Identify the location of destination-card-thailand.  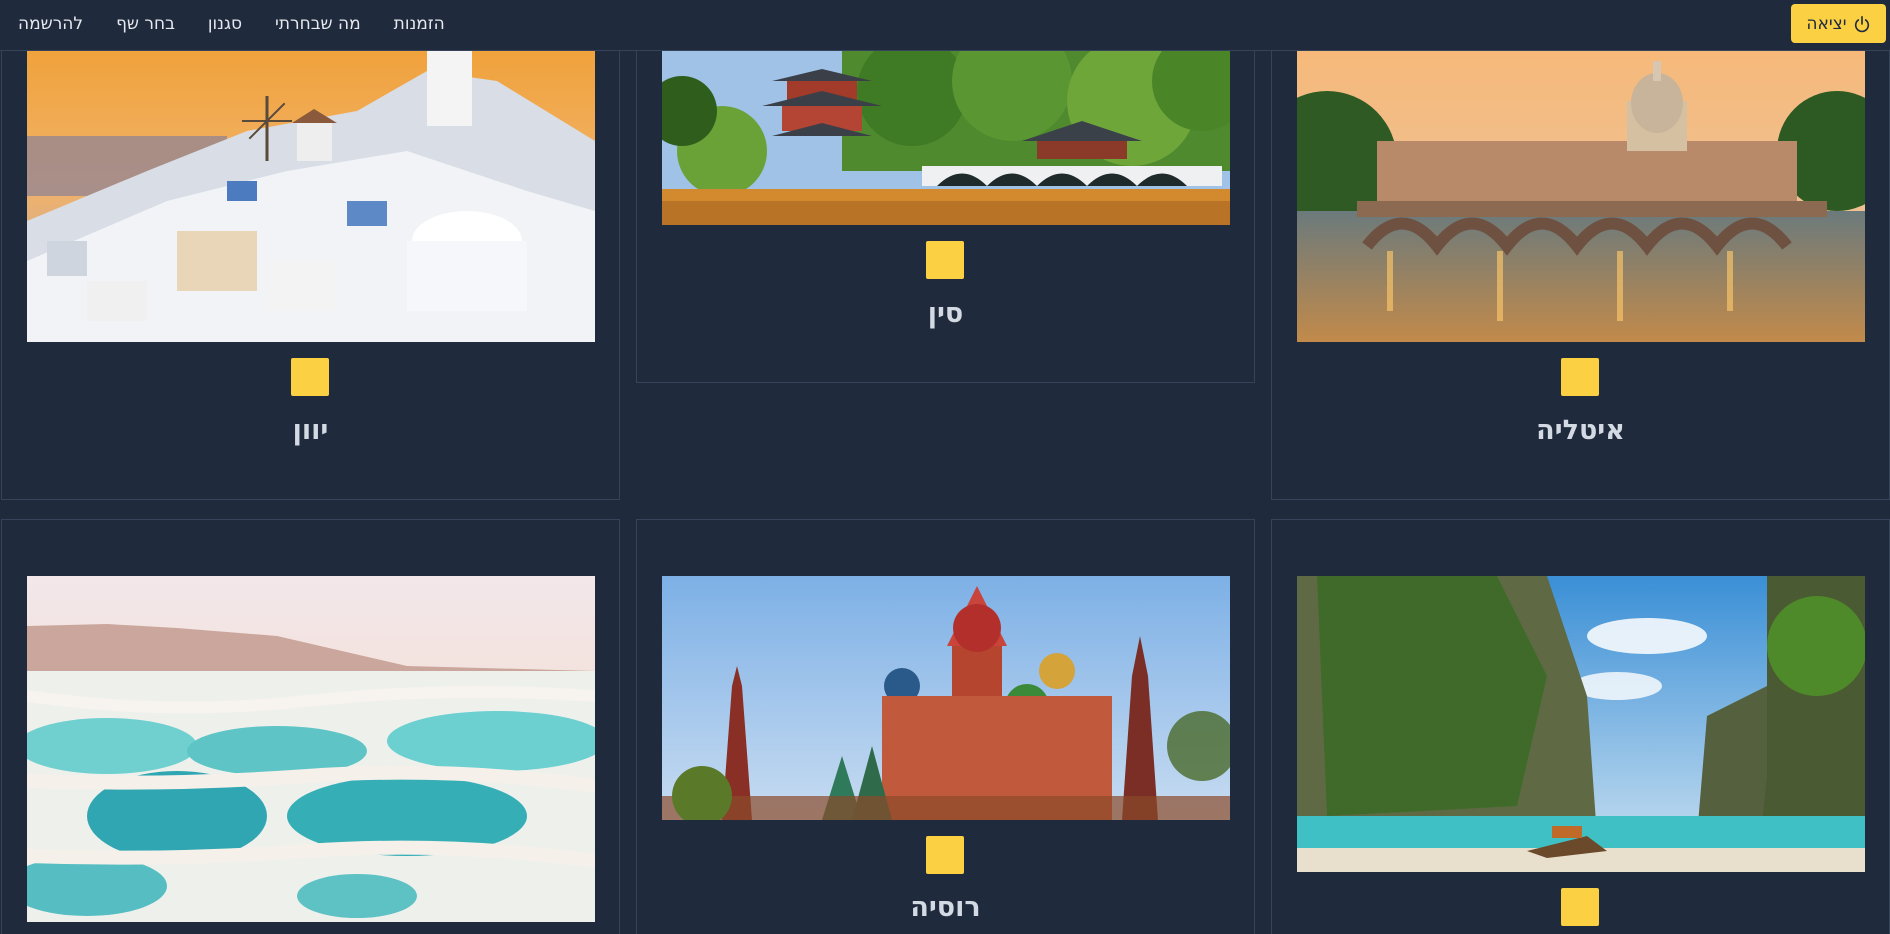
(1580, 726).